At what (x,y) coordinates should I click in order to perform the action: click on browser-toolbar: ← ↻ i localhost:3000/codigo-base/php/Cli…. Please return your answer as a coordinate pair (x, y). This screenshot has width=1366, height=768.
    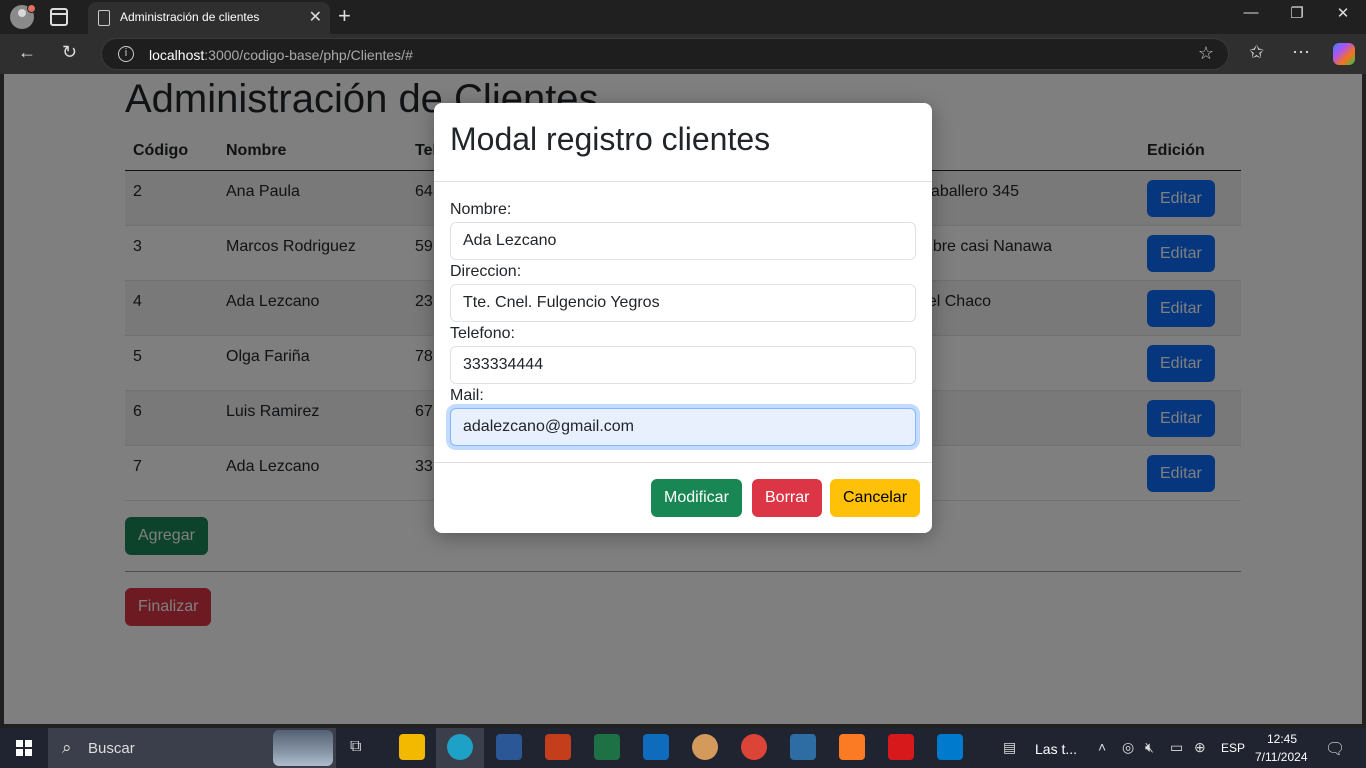
    Looking at the image, I should click on (683, 54).